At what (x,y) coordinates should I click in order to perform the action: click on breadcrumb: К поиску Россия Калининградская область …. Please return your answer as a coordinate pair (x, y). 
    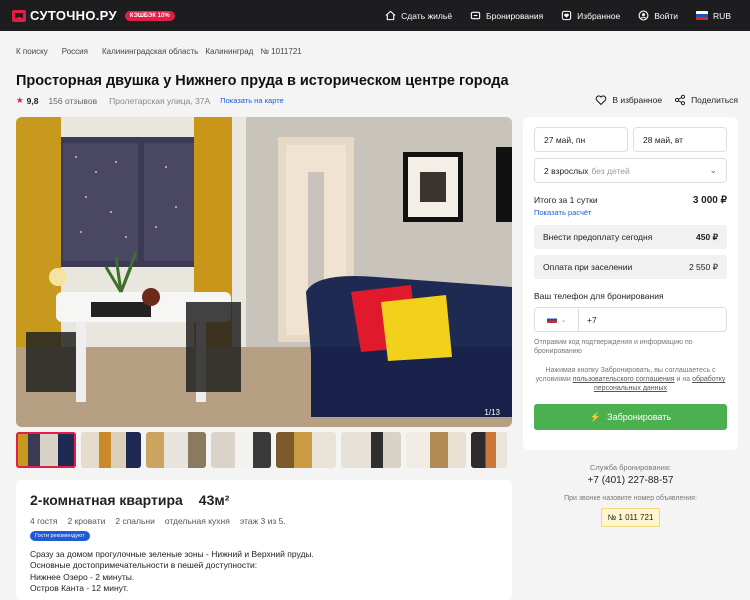
    Looking at the image, I should click on (166, 51).